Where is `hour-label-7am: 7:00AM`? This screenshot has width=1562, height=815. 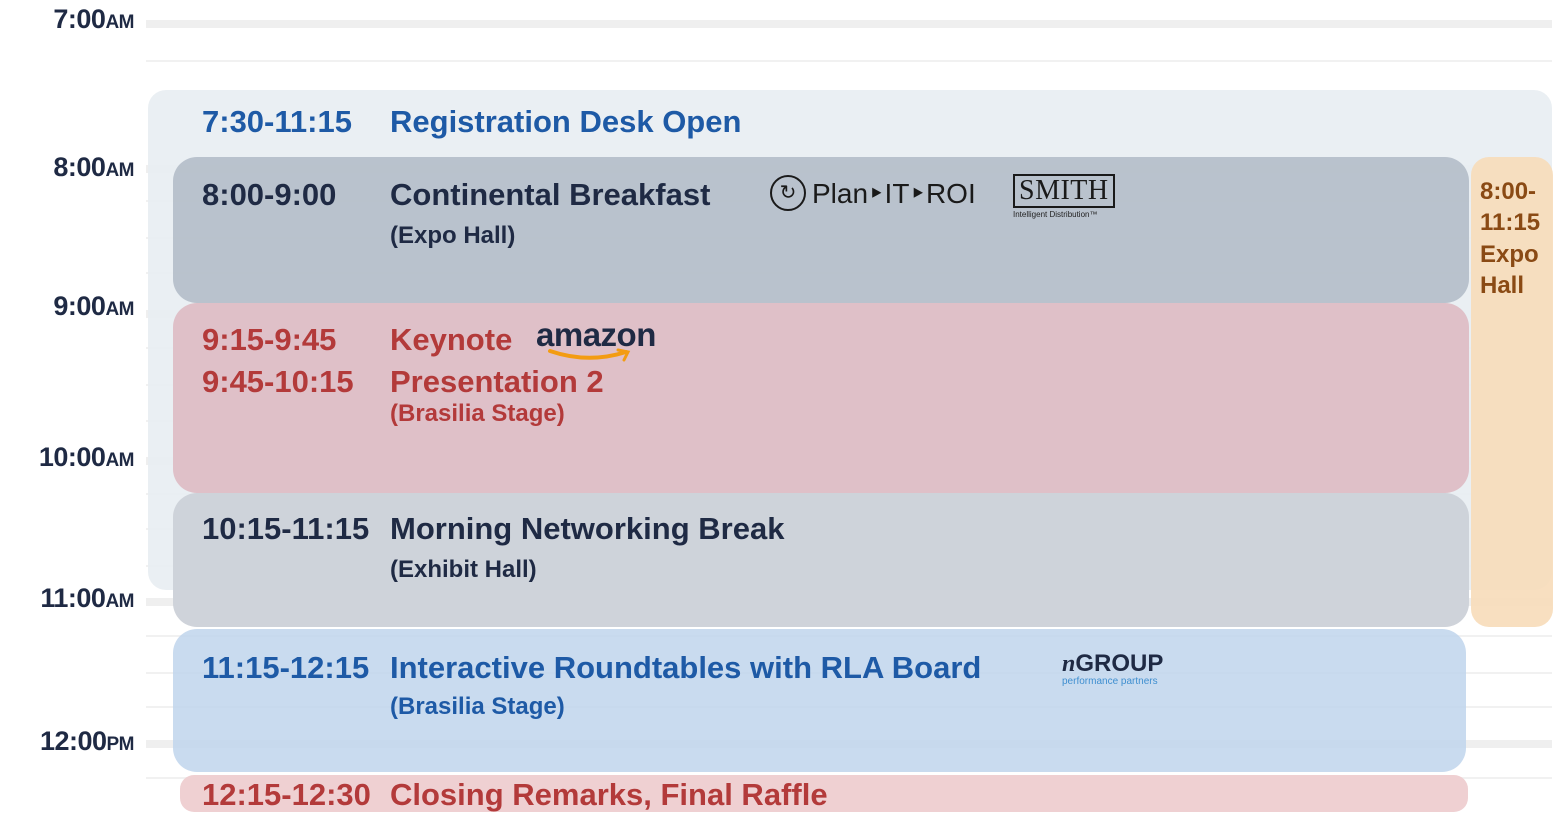
hour-label-7am: 7:00AM is located at coordinates (67, 19).